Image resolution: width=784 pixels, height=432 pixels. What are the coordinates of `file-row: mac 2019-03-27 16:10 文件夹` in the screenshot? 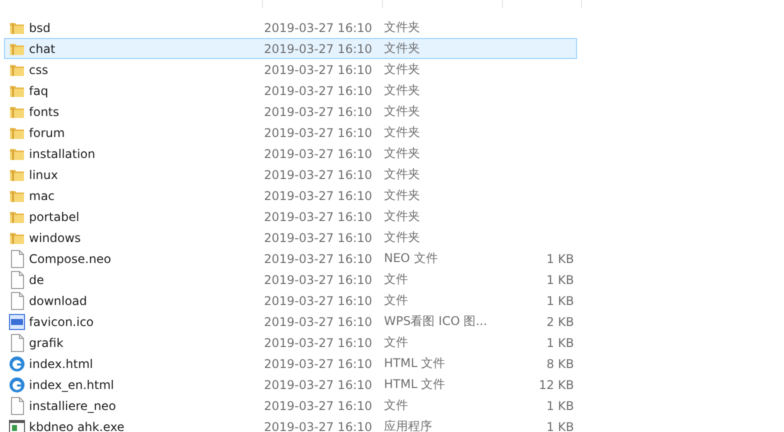 It's located at (290, 195).